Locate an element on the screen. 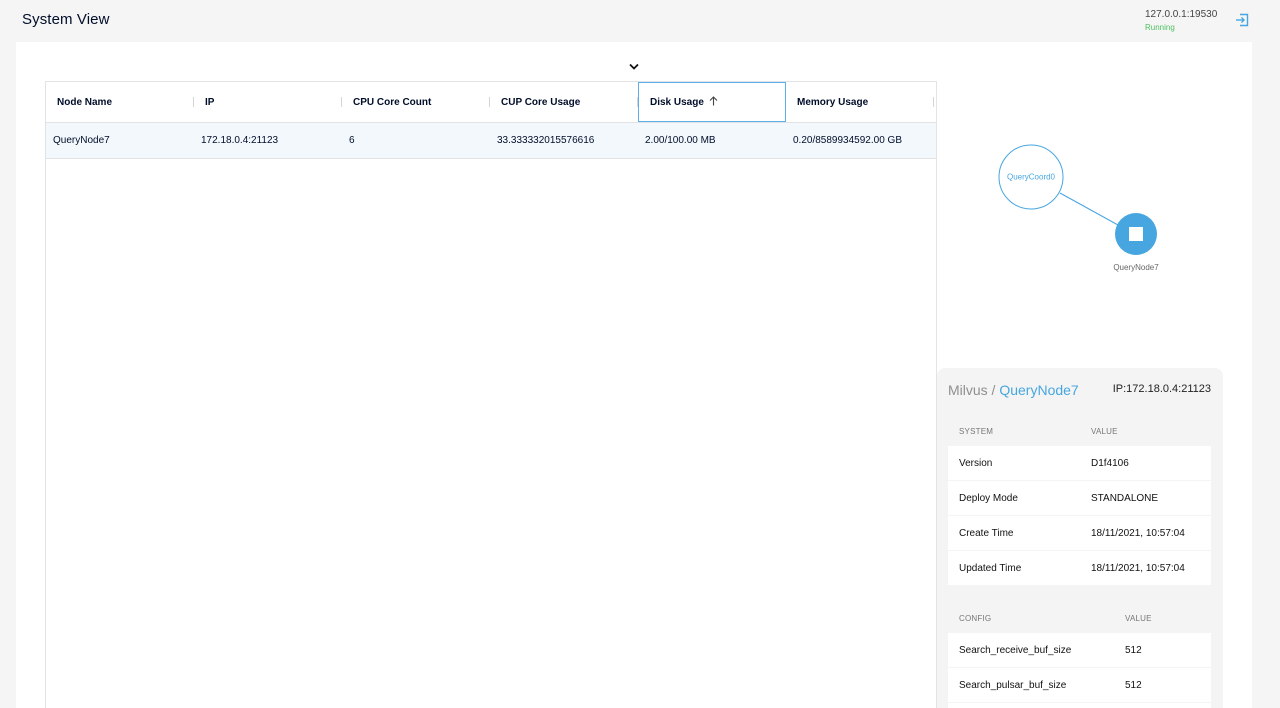 The height and width of the screenshot is (708, 1280). query-coord-label: QueryCoord0 is located at coordinates (1031, 177).